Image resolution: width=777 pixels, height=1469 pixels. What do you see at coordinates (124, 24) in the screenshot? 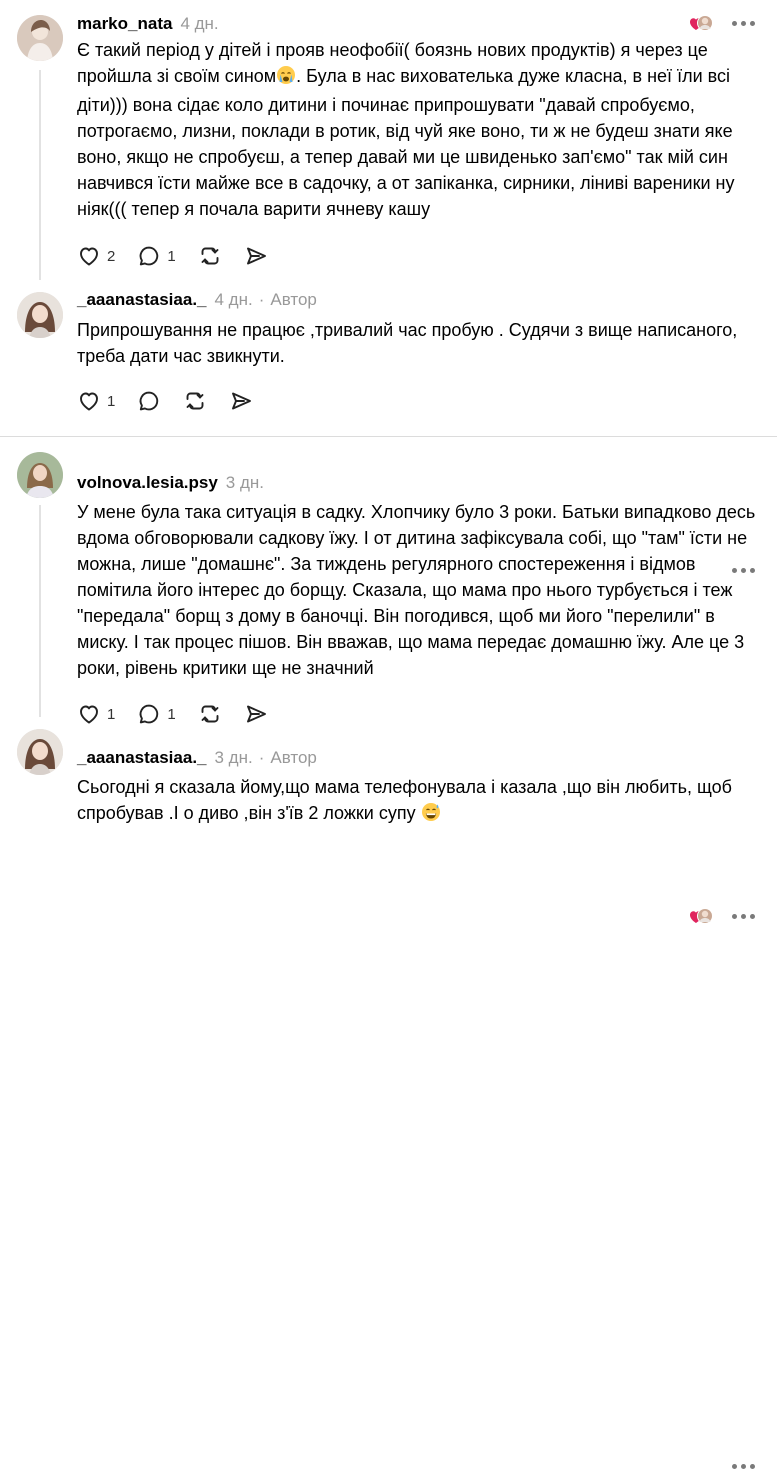
I see `username: marko_nata` at bounding box center [124, 24].